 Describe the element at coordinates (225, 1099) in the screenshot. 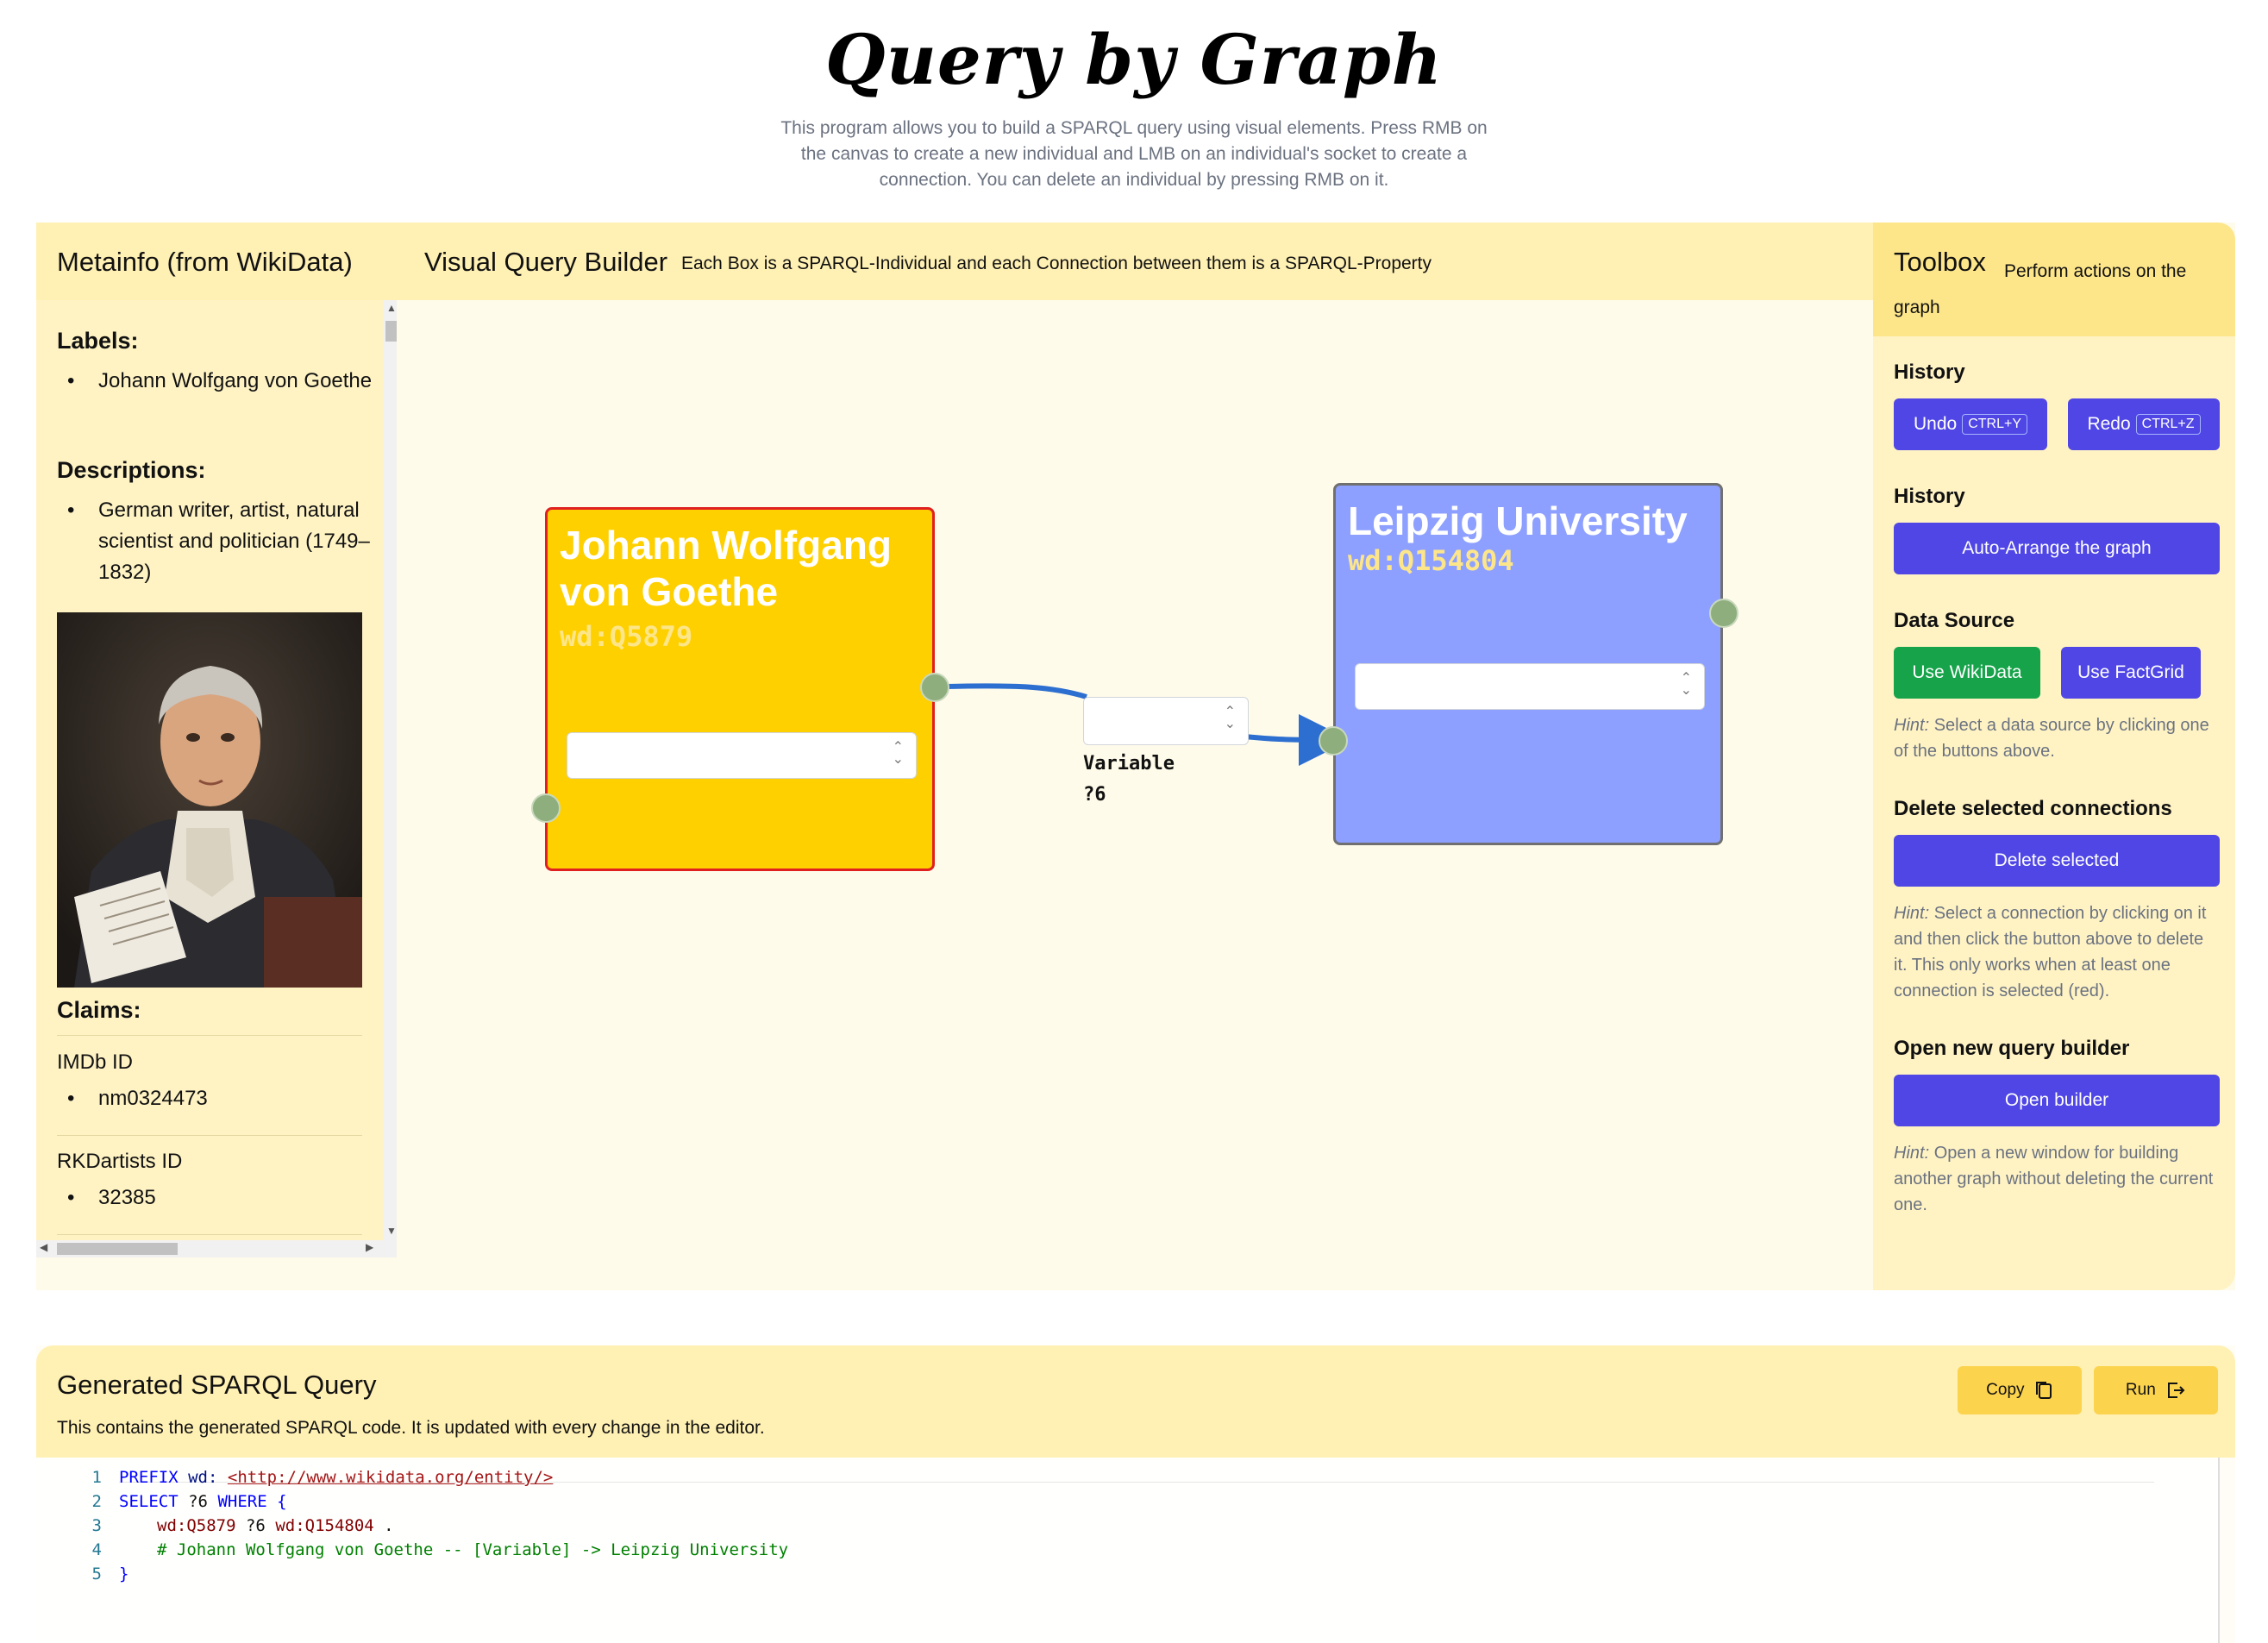

I see `claim-value: nm0324473` at that location.